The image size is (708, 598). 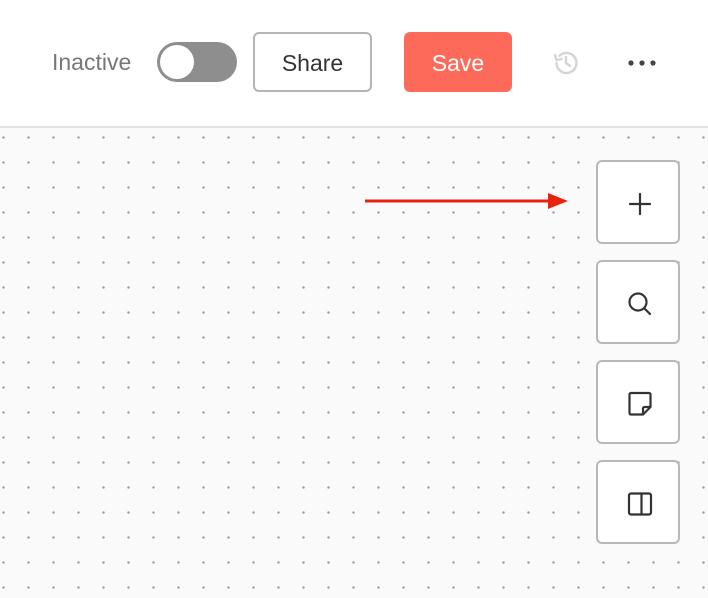 What do you see at coordinates (197, 62) in the screenshot?
I see `active-toggle` at bounding box center [197, 62].